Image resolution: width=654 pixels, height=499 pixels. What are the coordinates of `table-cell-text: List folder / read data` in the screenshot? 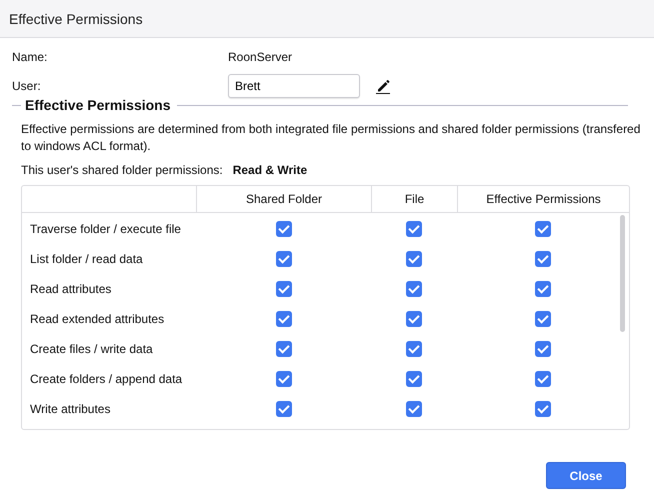 It's located at (86, 259).